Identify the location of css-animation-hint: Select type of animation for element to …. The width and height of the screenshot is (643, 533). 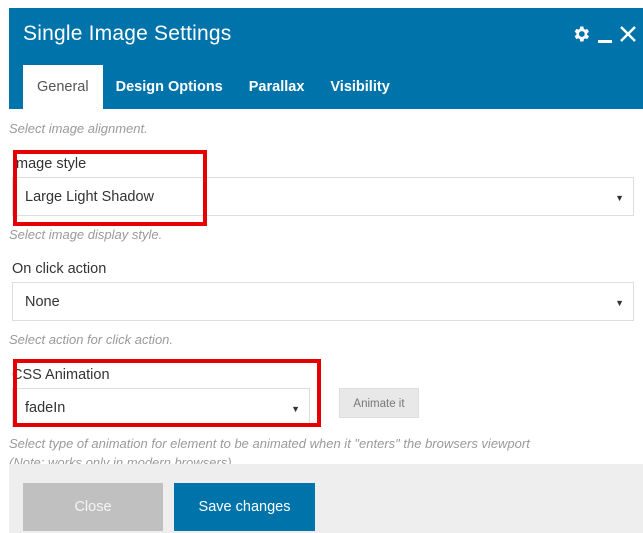
(269, 443).